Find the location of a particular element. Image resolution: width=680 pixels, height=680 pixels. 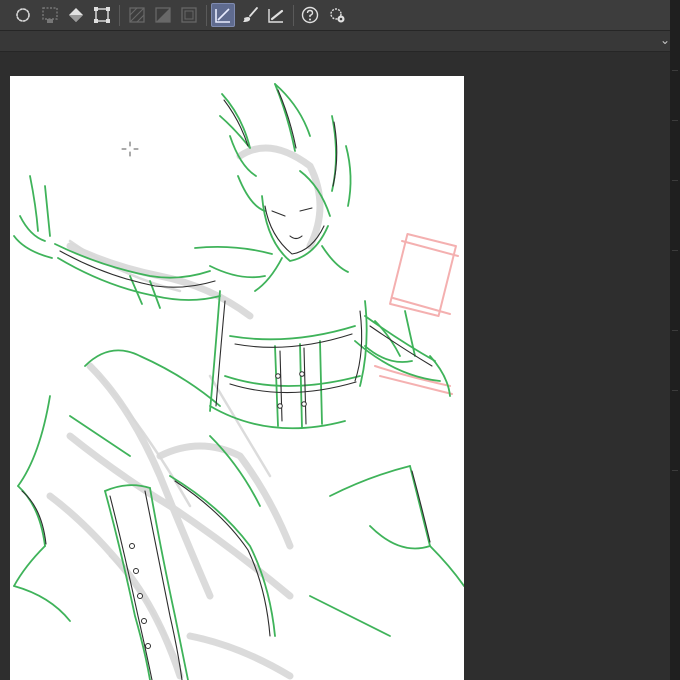

vector-line-icon is located at coordinates (223, 15).